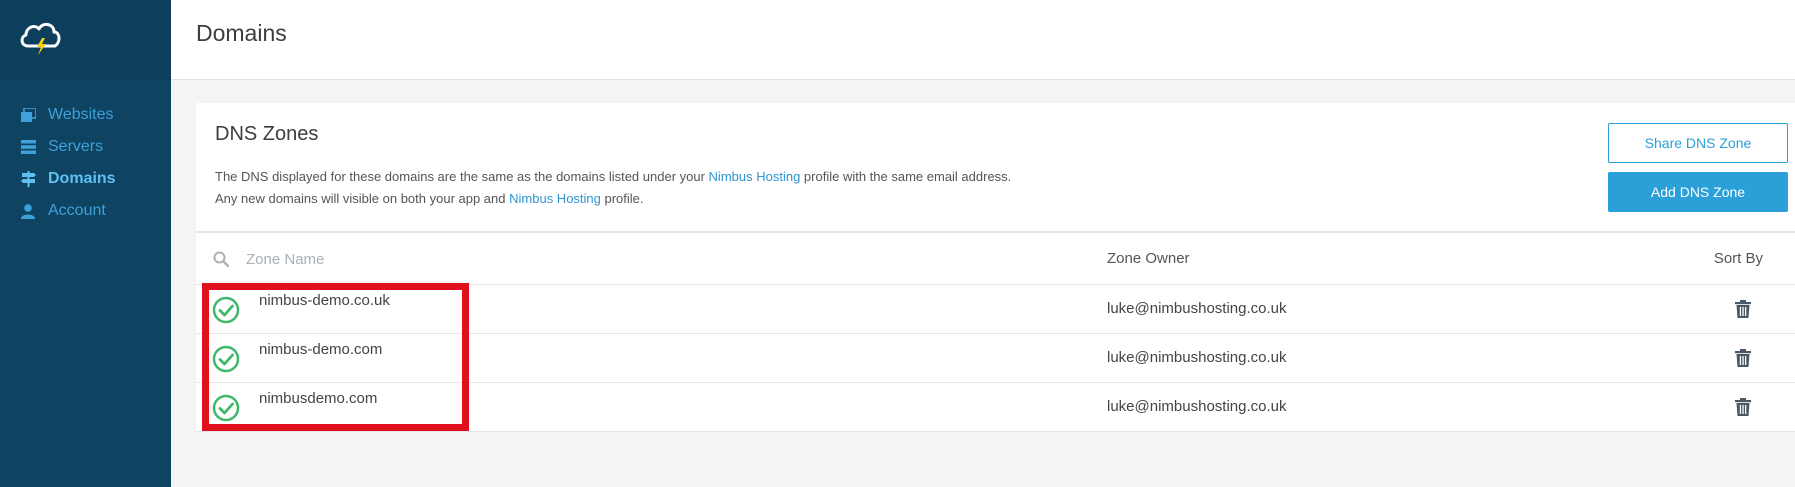 This screenshot has height=487, width=1795. Describe the element at coordinates (361, 259) in the screenshot. I see `zone-name-search-input` at that location.